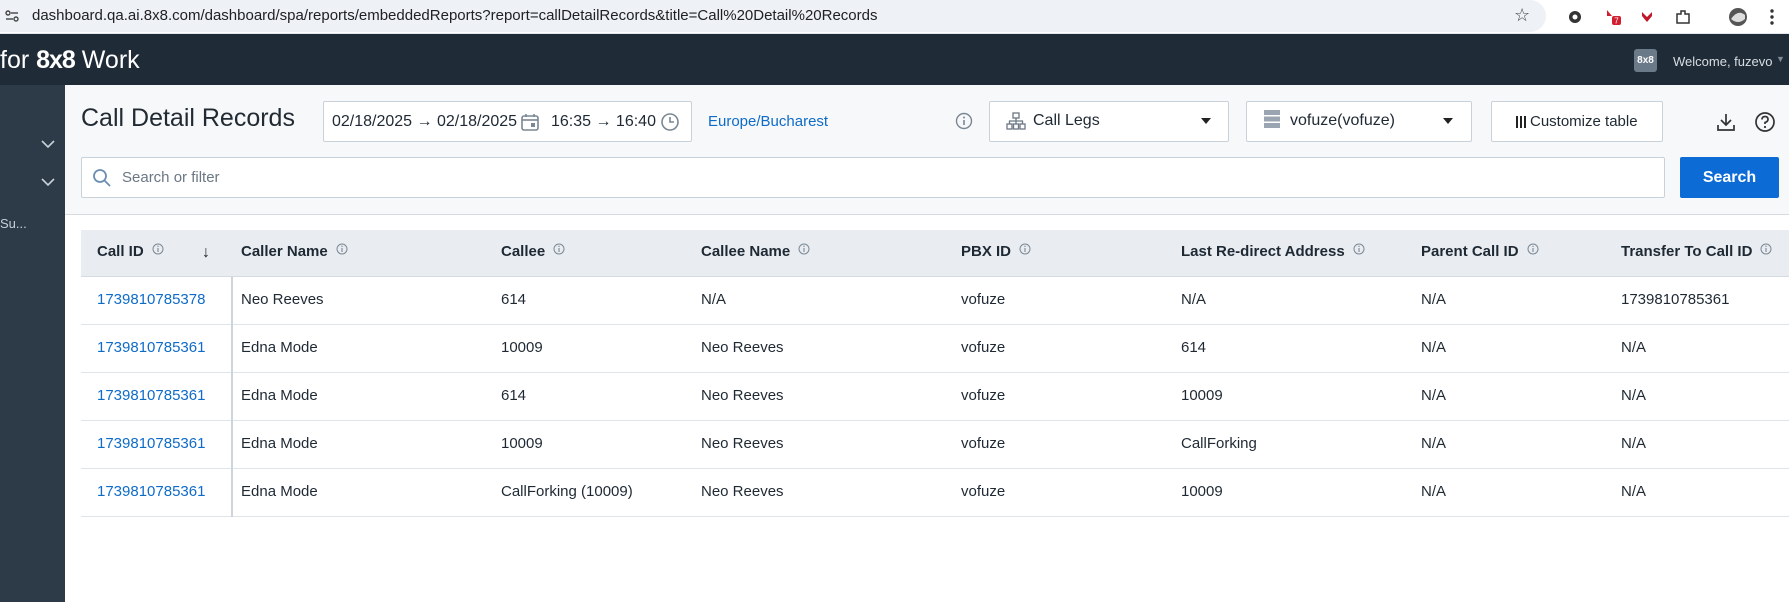 Image resolution: width=1789 pixels, height=602 pixels. Describe the element at coordinates (1726, 122) in the screenshot. I see `download-icon` at that location.